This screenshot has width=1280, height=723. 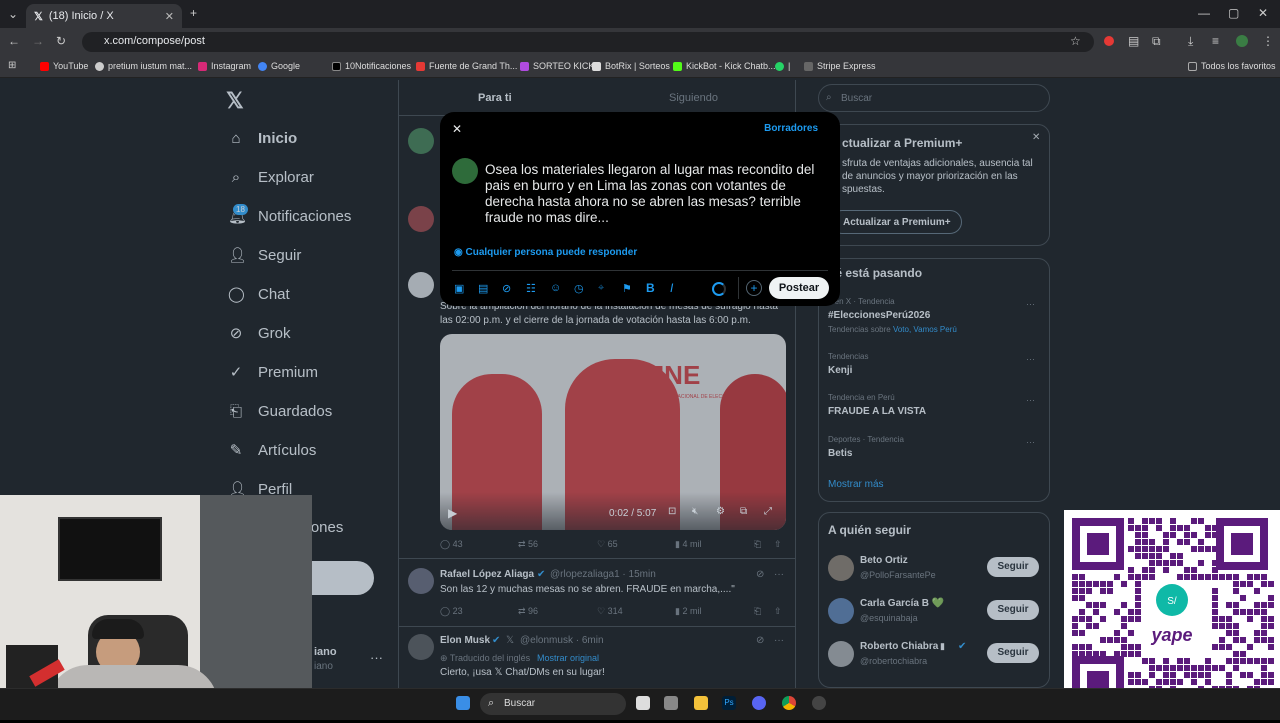 What do you see at coordinates (169, 16) in the screenshot?
I see `close-tab-icon: ✕` at bounding box center [169, 16].